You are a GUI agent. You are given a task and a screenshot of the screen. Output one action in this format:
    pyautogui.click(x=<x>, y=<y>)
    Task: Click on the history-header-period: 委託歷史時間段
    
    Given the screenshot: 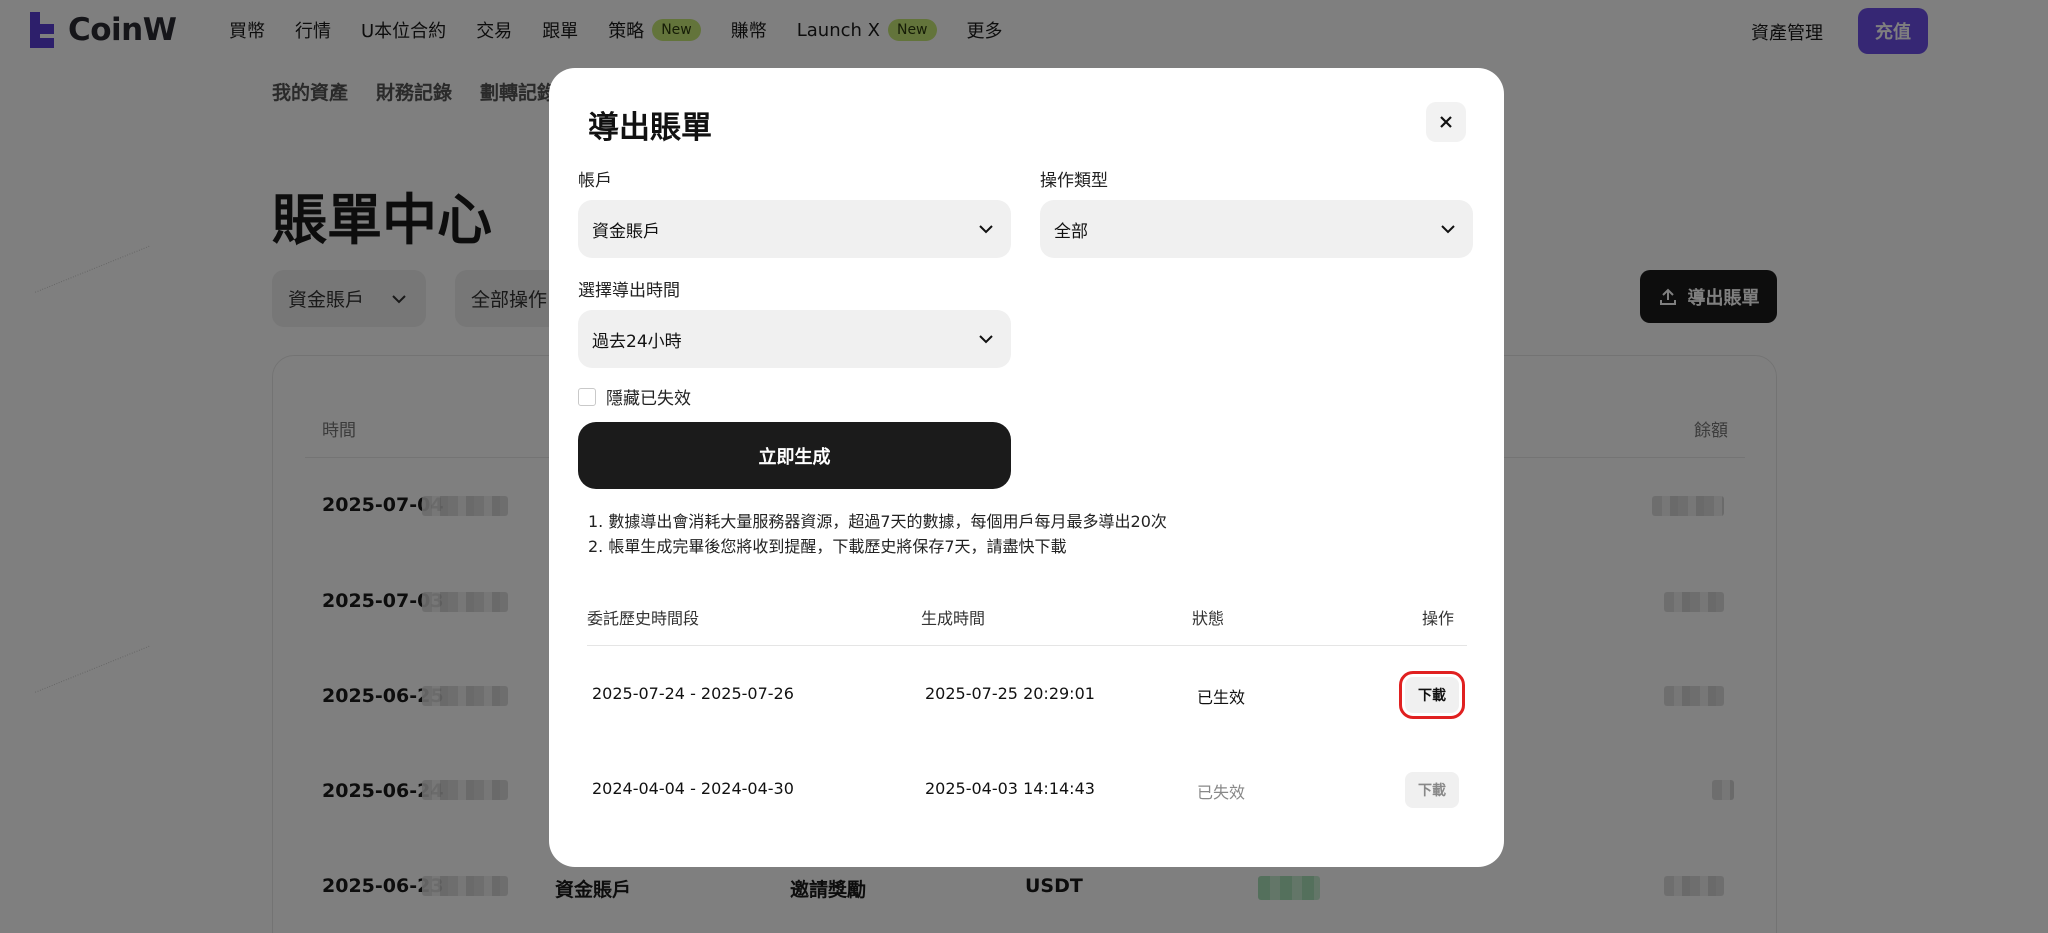 What is the action you would take?
    pyautogui.click(x=643, y=618)
    